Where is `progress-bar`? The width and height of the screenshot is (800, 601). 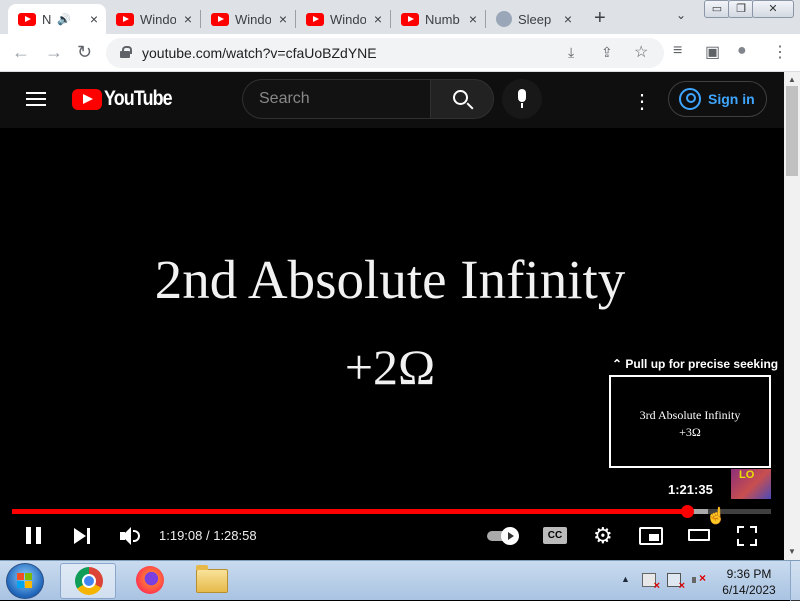 progress-bar is located at coordinates (391, 511).